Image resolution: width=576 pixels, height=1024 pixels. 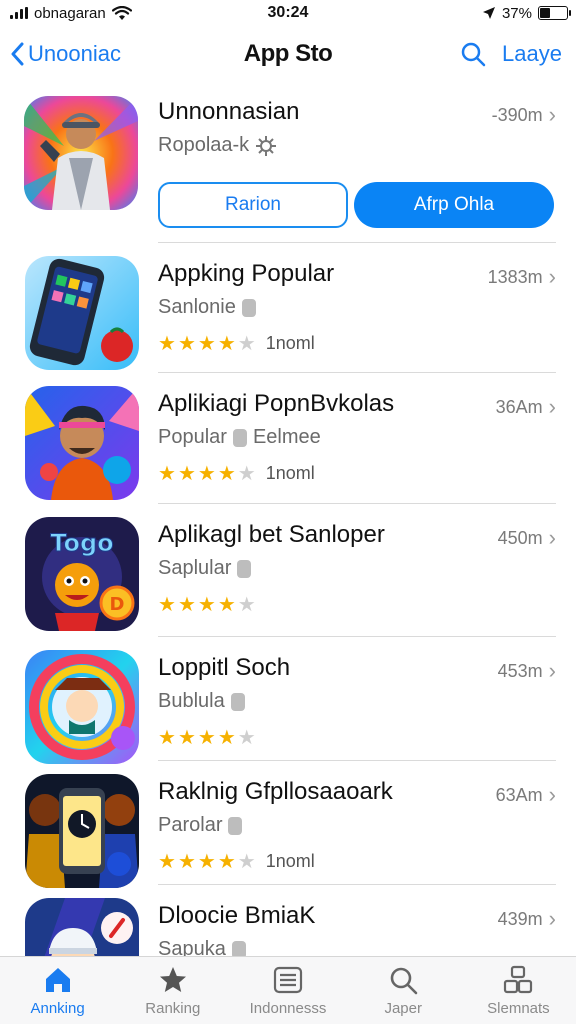 What do you see at coordinates (357, 861) in the screenshot?
I see `star-rating: ★ ★ ★ ★ ★ 1noml` at bounding box center [357, 861].